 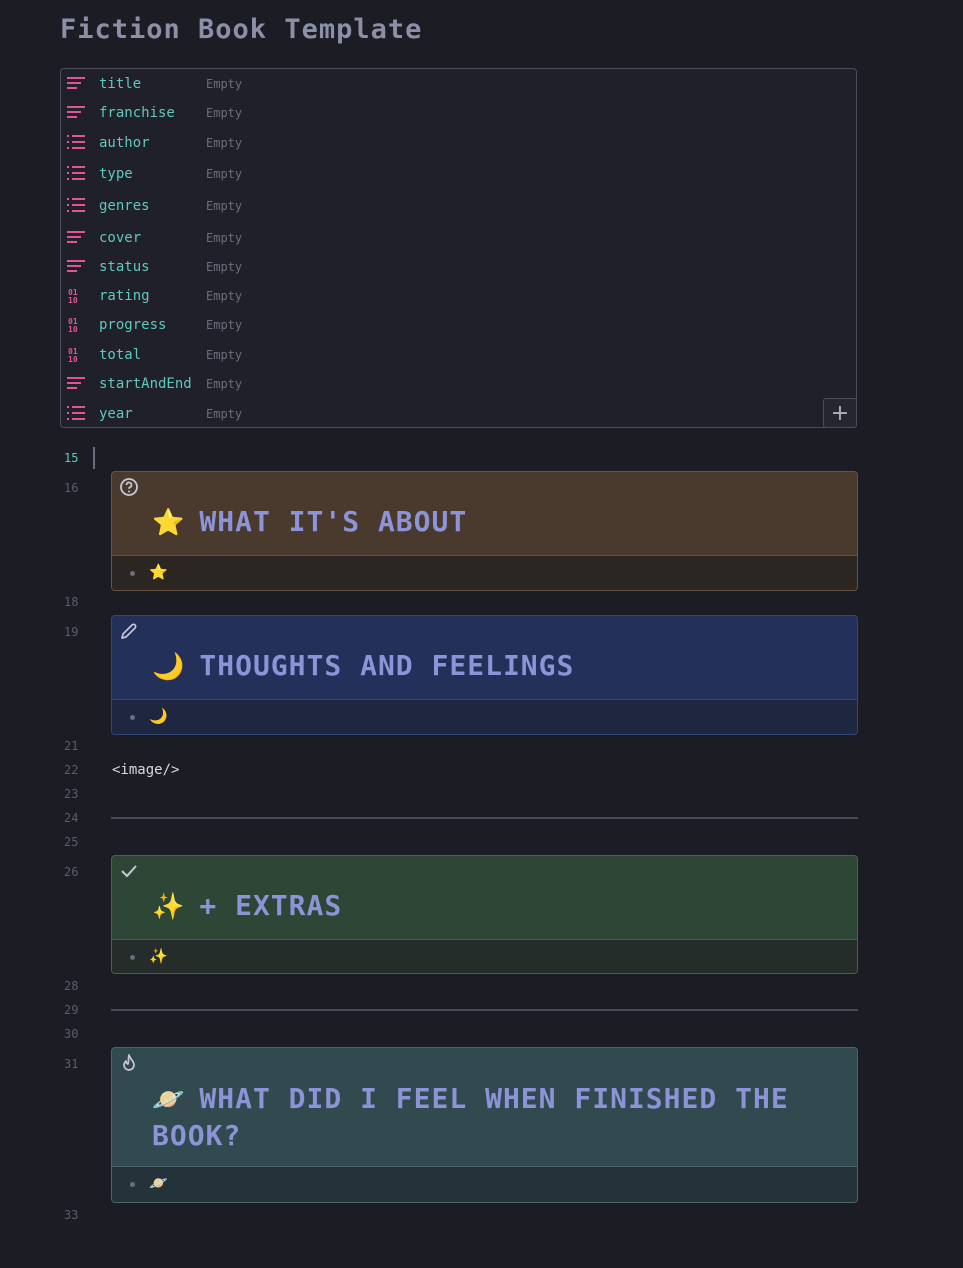 I want to click on callout-title: ✨ + EXTRAS, so click(x=484, y=889).